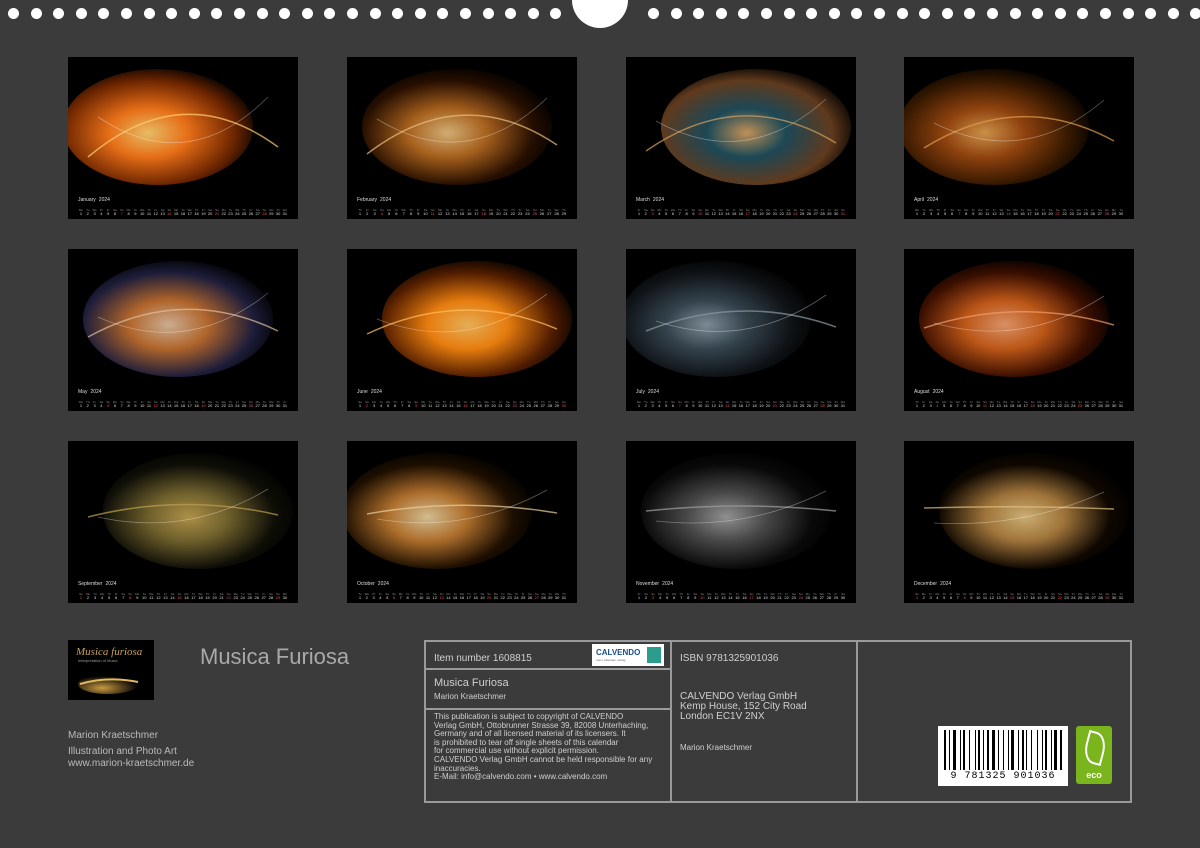 The width and height of the screenshot is (1200, 848). What do you see at coordinates (994, 212) in the screenshot?
I see `calendar-day: Fr 12` at bounding box center [994, 212].